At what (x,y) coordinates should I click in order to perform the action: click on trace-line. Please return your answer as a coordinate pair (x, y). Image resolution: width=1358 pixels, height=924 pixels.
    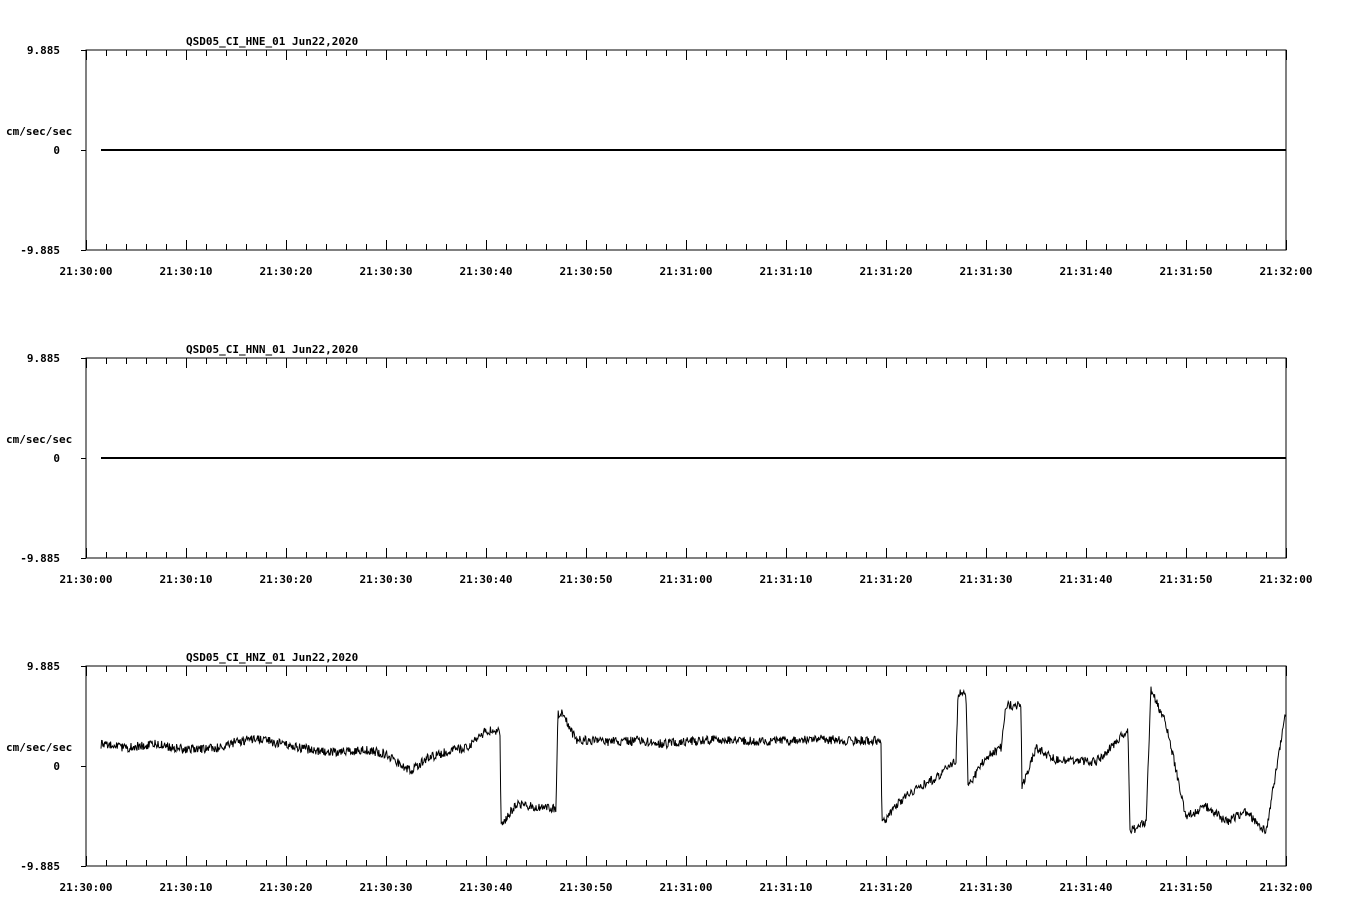
    Looking at the image, I should click on (693, 760).